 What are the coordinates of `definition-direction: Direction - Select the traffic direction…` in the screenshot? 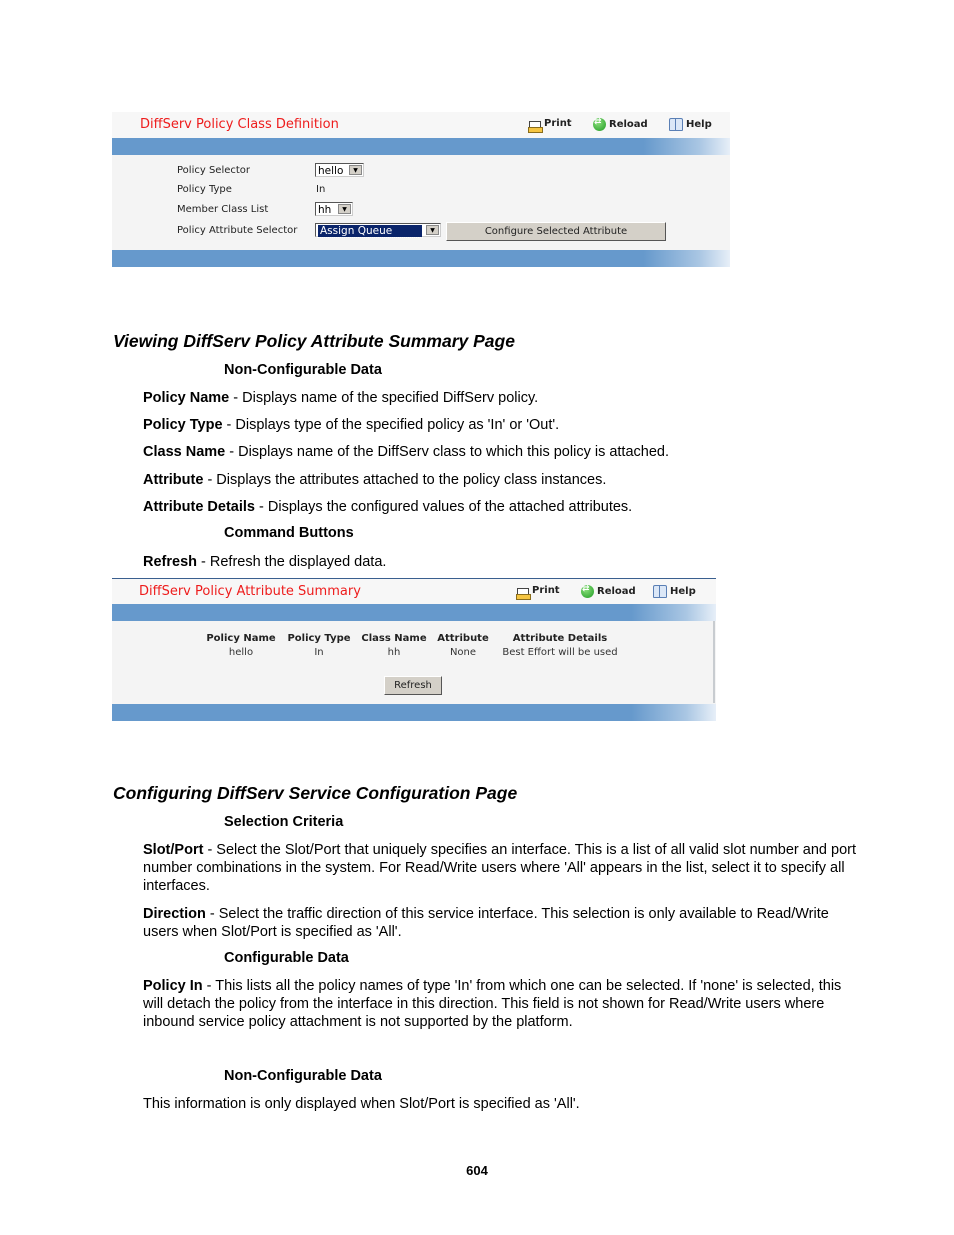 It's located at (486, 923).